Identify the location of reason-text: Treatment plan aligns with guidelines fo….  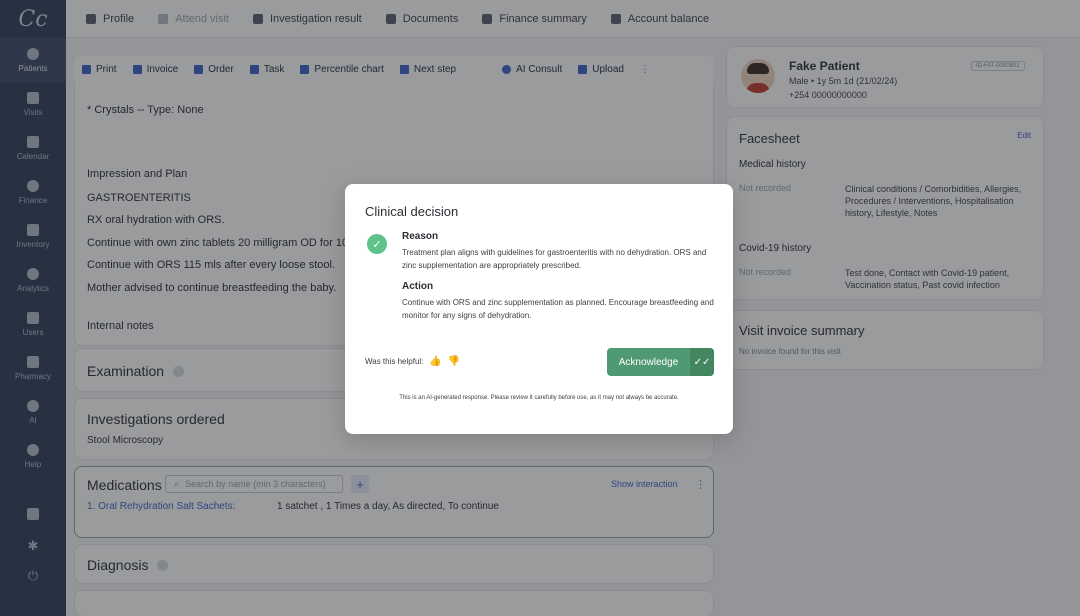
(554, 259).